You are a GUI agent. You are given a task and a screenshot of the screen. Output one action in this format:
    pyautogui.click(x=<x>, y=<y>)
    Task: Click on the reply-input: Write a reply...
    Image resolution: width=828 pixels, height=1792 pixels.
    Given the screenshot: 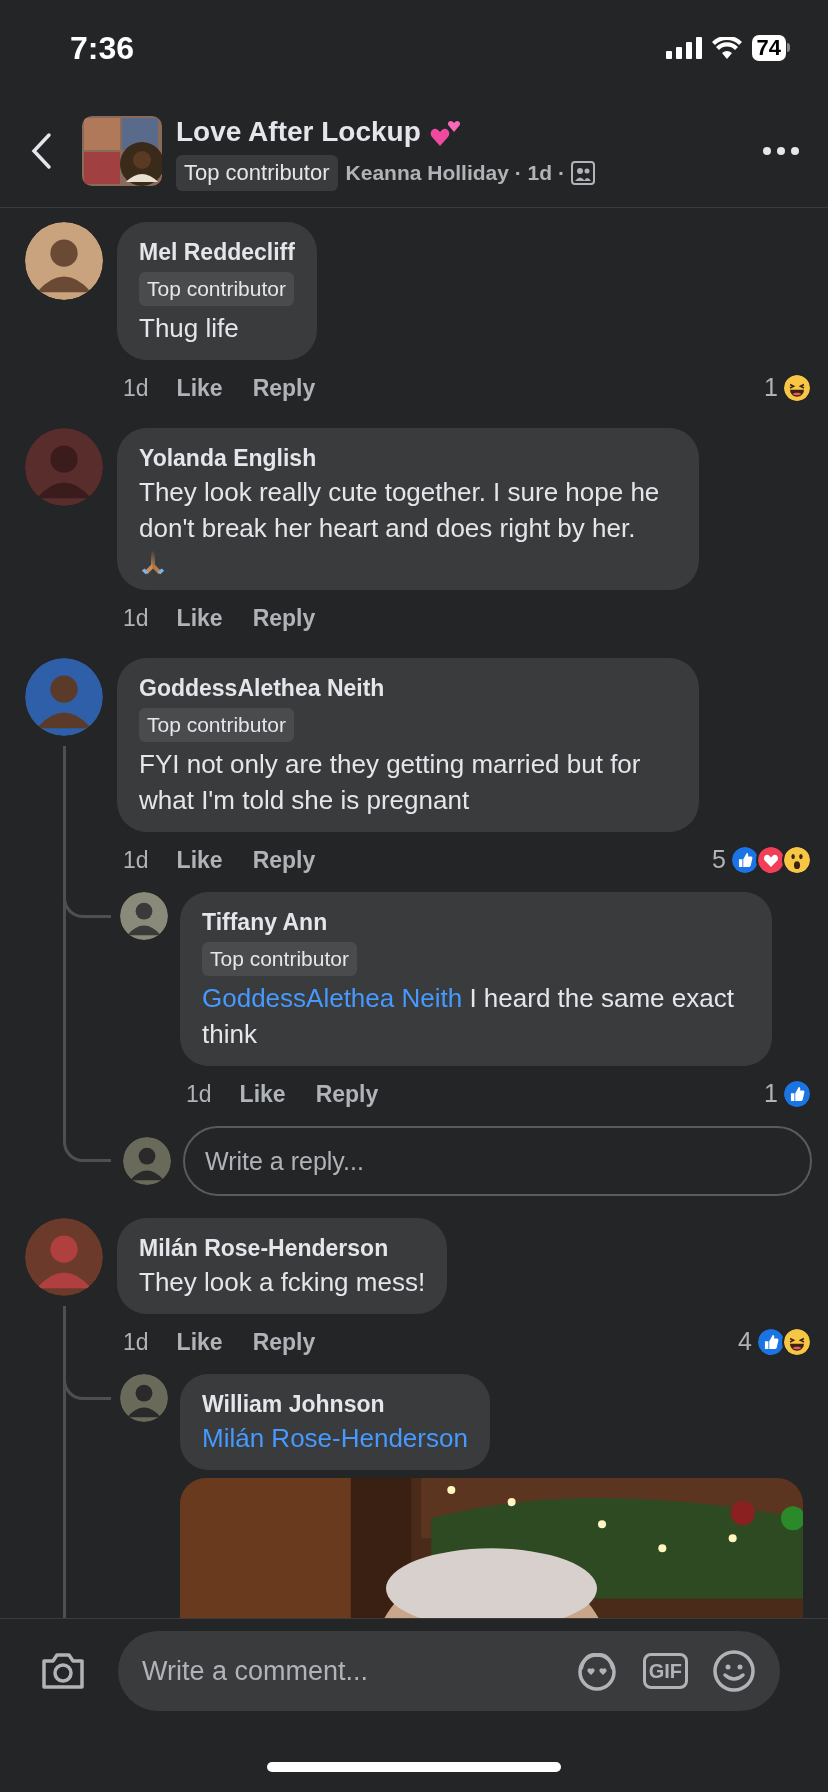 What is the action you would take?
    pyautogui.click(x=497, y=1161)
    